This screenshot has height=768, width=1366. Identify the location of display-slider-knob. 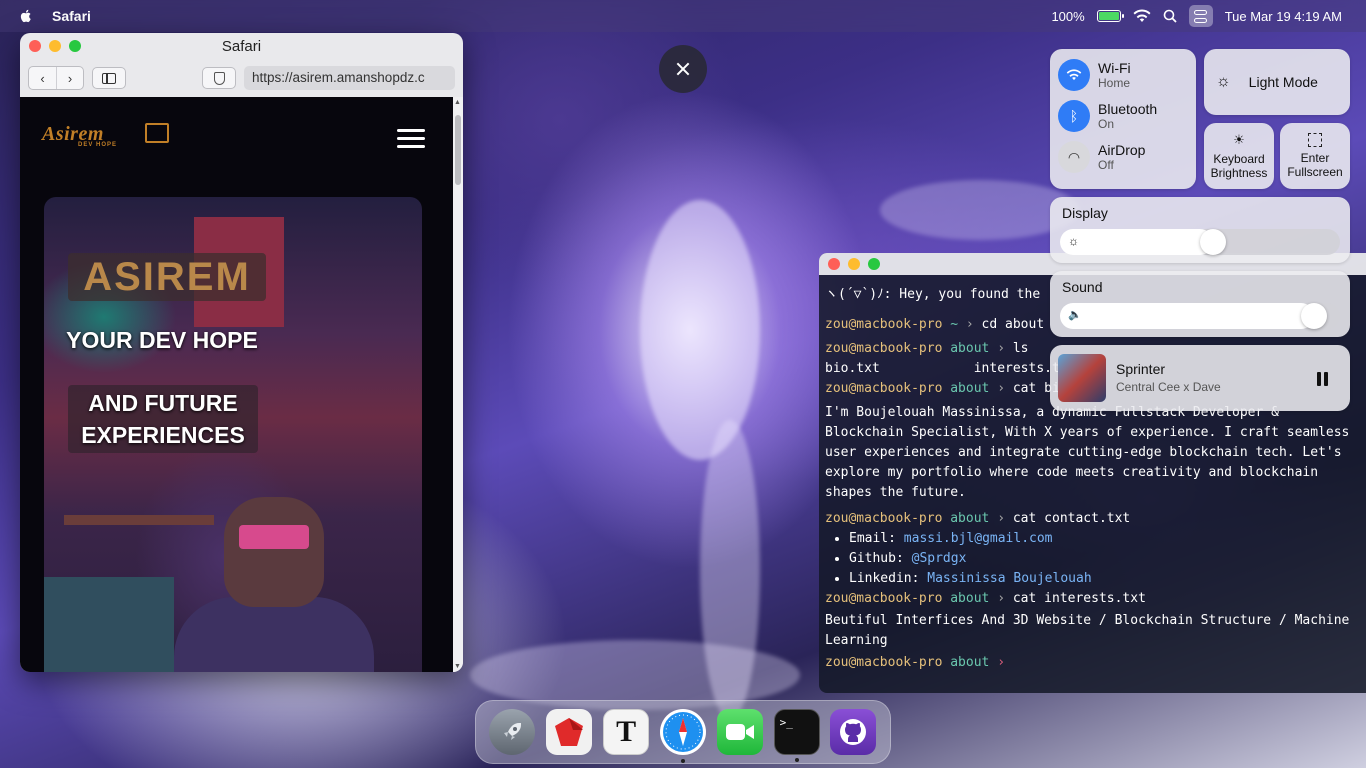
(1213, 242).